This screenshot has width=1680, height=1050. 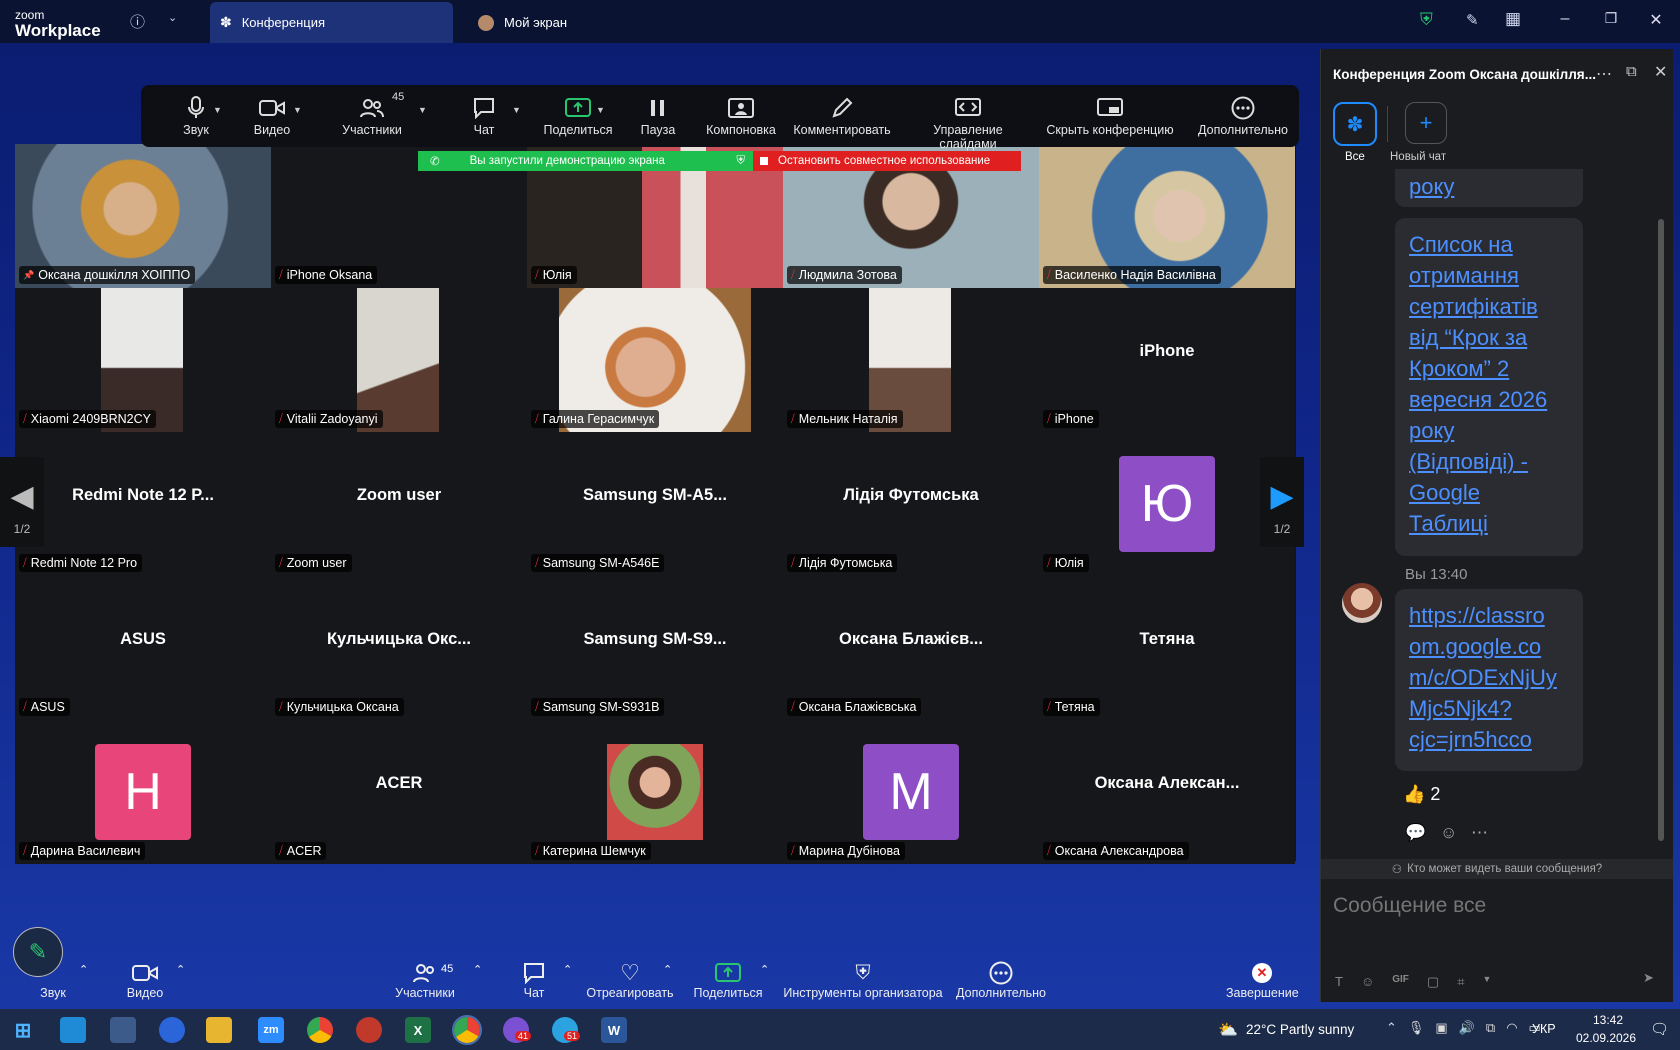 What do you see at coordinates (1497, 869) in the screenshot?
I see `visibility-info: ⚇ Кто может видеть ваши сообщения?` at bounding box center [1497, 869].